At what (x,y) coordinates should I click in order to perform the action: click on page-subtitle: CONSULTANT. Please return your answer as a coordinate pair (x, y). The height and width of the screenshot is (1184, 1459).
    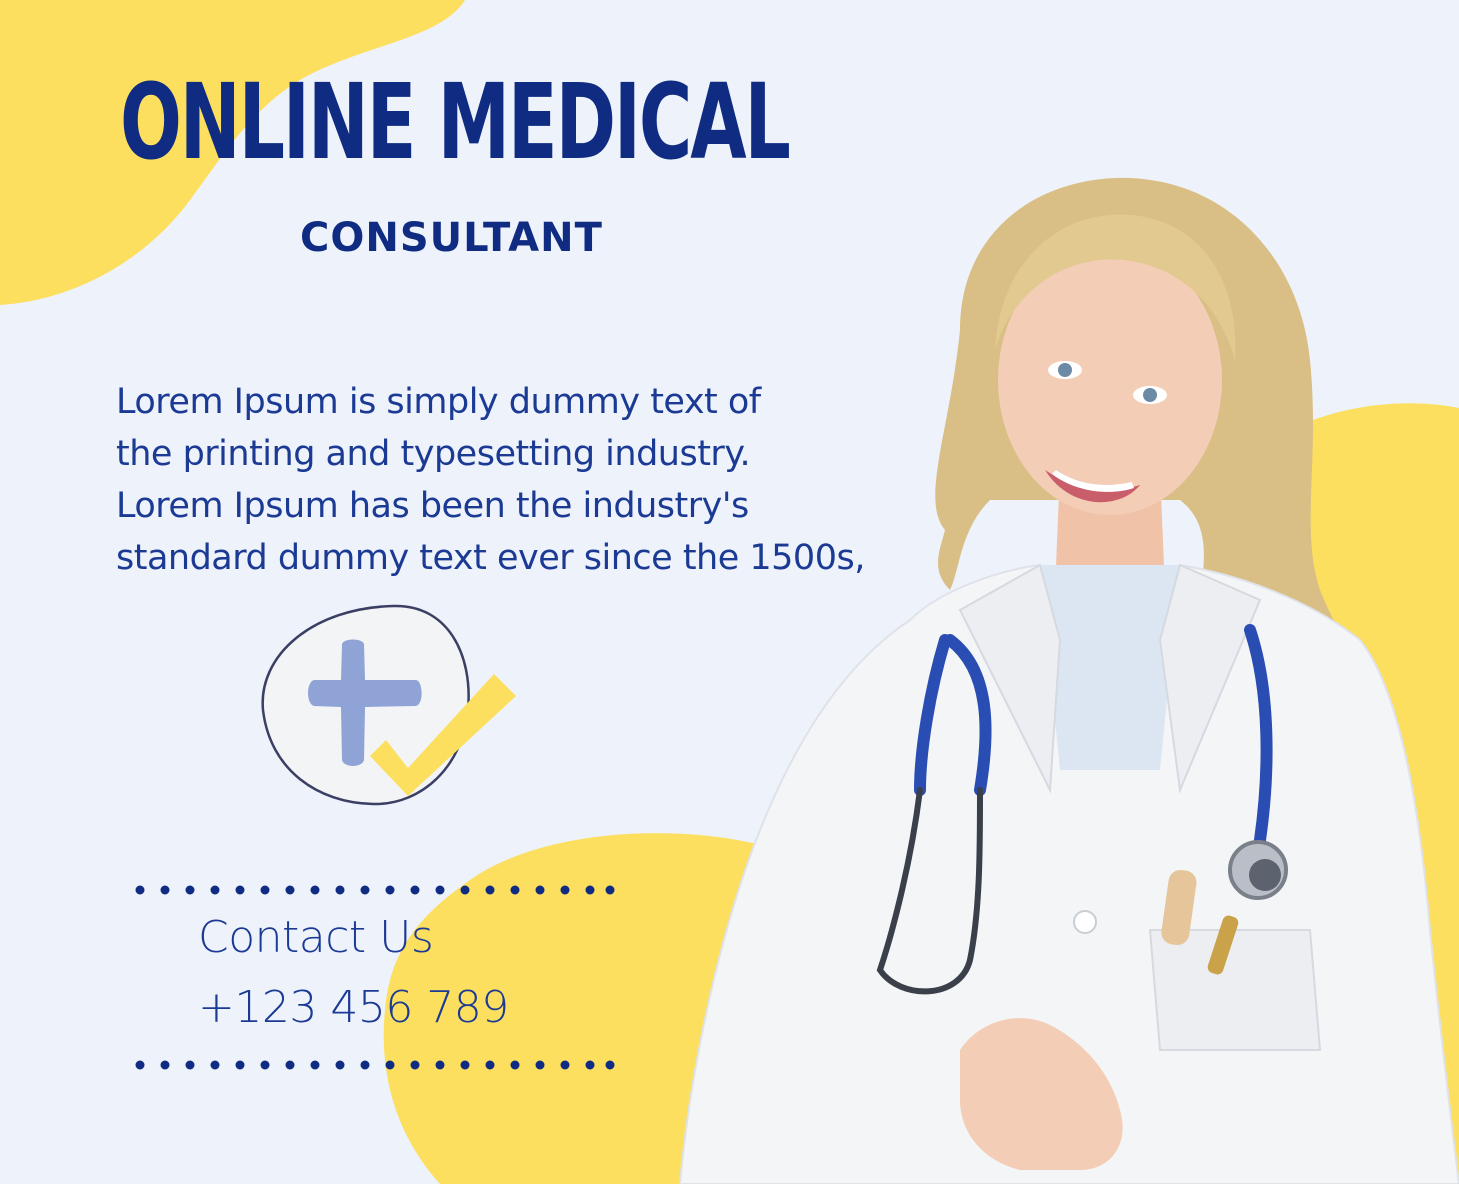
    Looking at the image, I should click on (451, 238).